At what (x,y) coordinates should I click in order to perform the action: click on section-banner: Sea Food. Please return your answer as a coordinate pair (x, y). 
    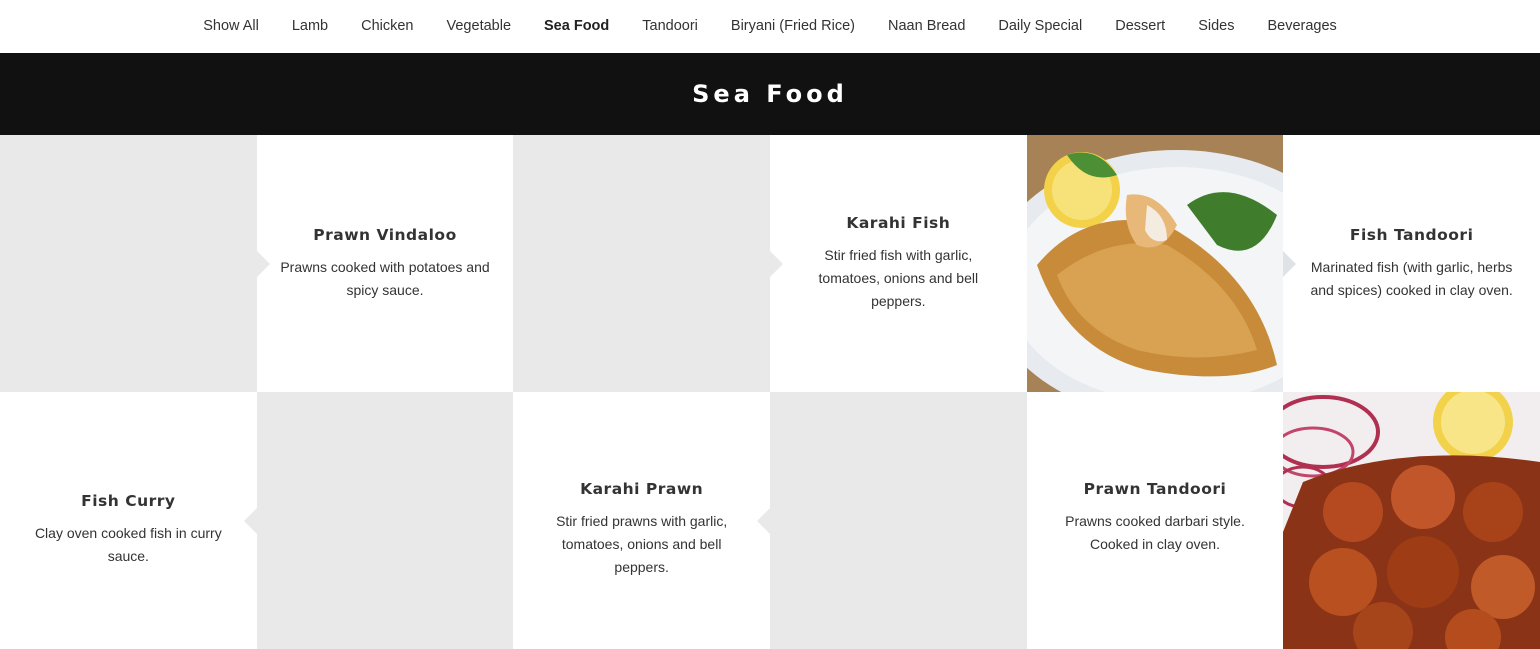
    Looking at the image, I should click on (770, 94).